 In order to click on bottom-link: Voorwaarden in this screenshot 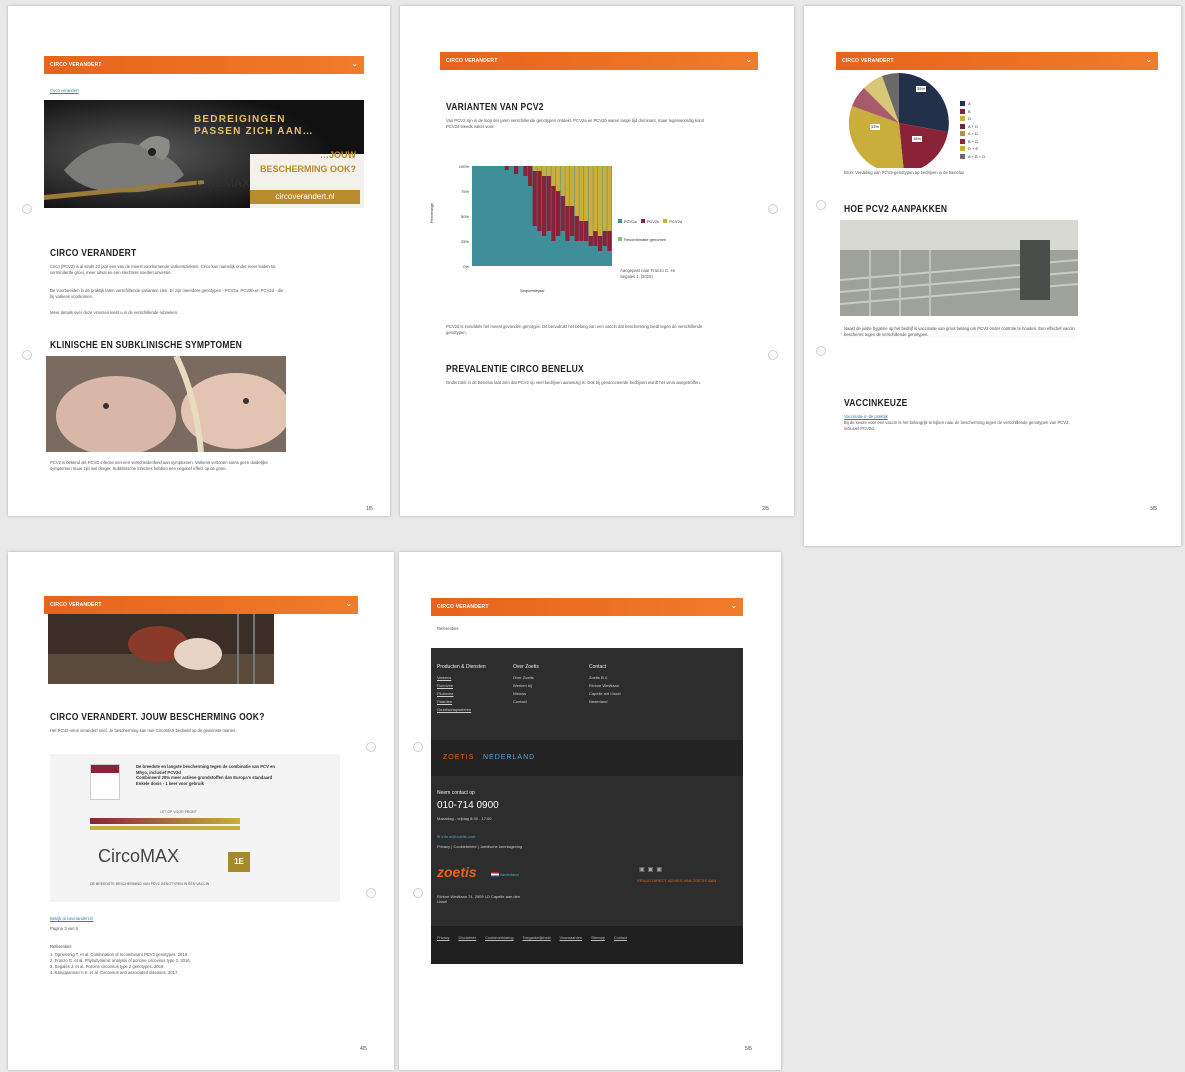, I will do `click(571, 938)`.